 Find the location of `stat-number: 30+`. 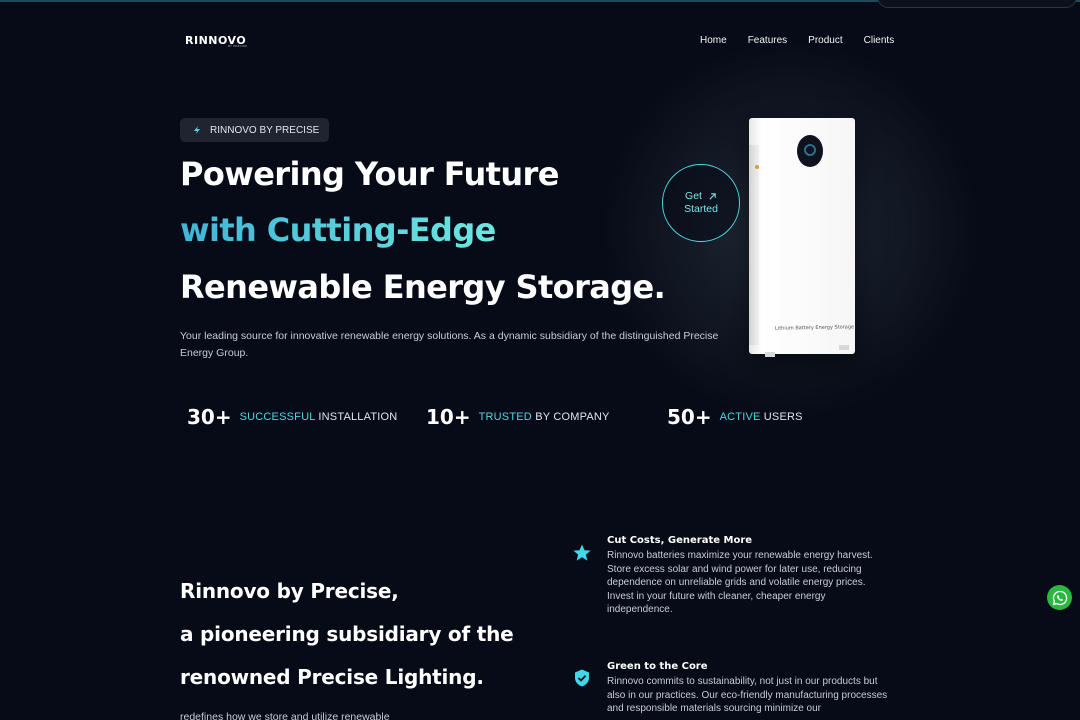

stat-number: 30+ is located at coordinates (209, 417).